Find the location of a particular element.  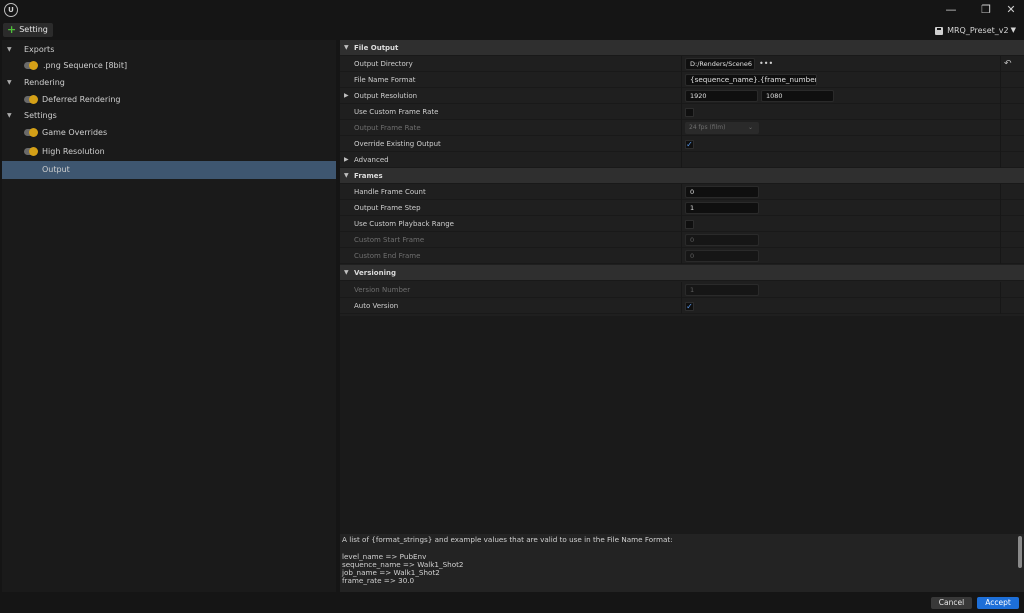

preset-label: MRQ_Preset_v2 is located at coordinates (978, 30).